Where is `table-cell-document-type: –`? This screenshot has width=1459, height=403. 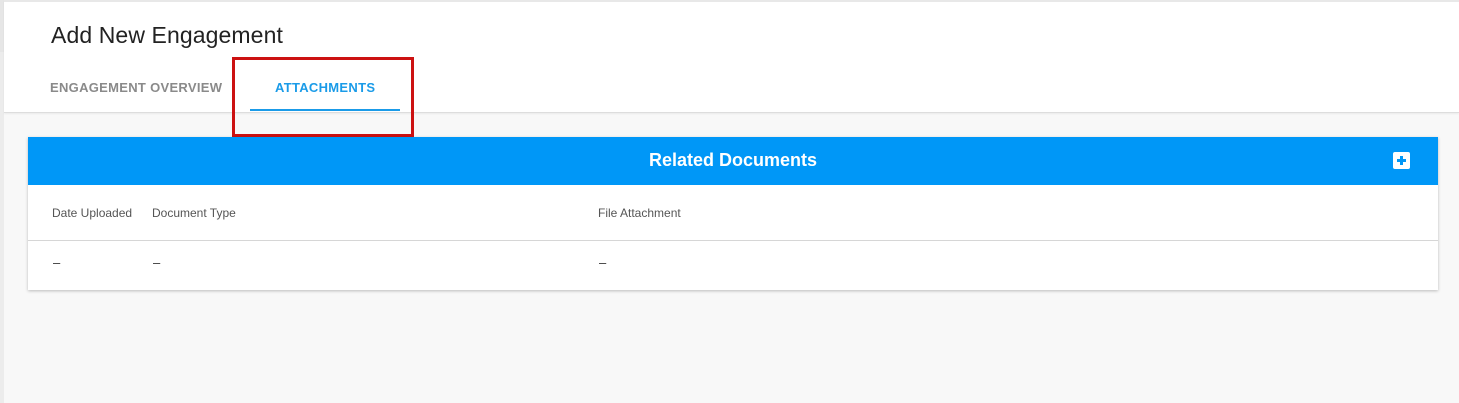 table-cell-document-type: – is located at coordinates (157, 262).